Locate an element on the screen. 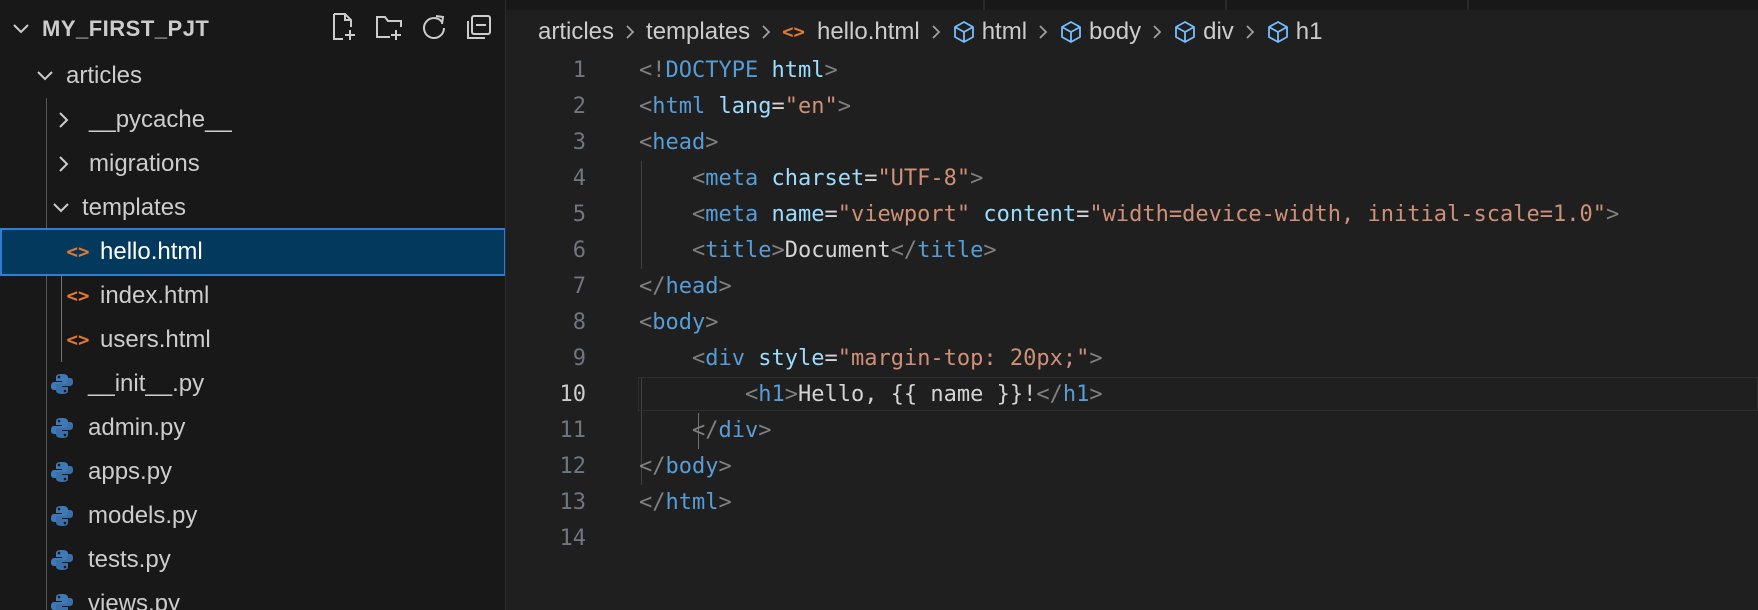 This screenshot has width=1758, height=610. breadcrumb-templates: templates is located at coordinates (698, 32).